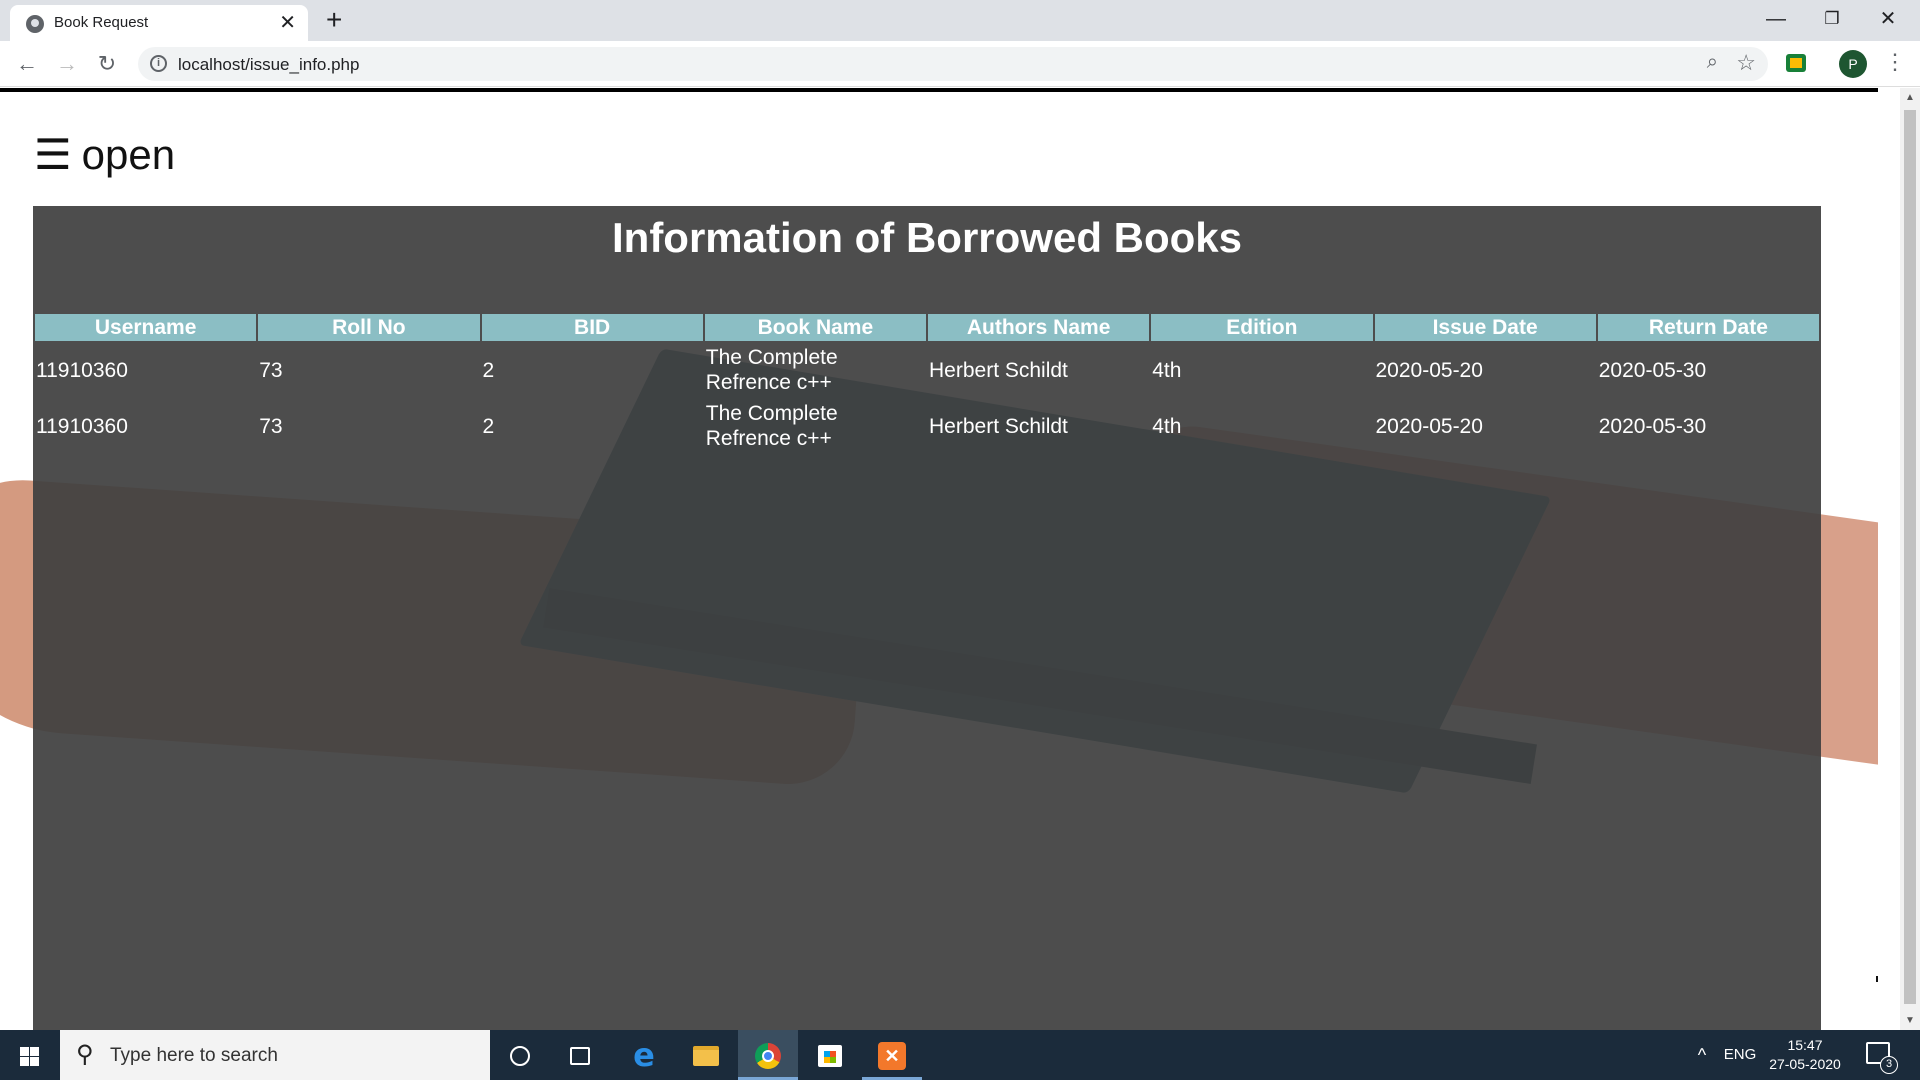  I want to click on folder-icon, so click(706, 1055).